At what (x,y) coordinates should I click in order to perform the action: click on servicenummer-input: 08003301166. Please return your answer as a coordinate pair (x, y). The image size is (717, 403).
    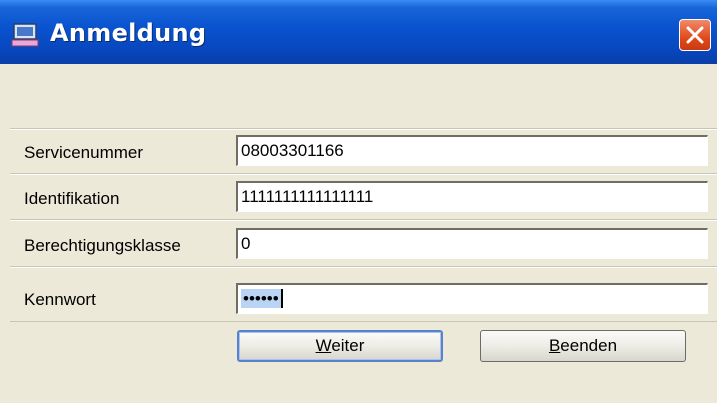
    Looking at the image, I should click on (472, 150).